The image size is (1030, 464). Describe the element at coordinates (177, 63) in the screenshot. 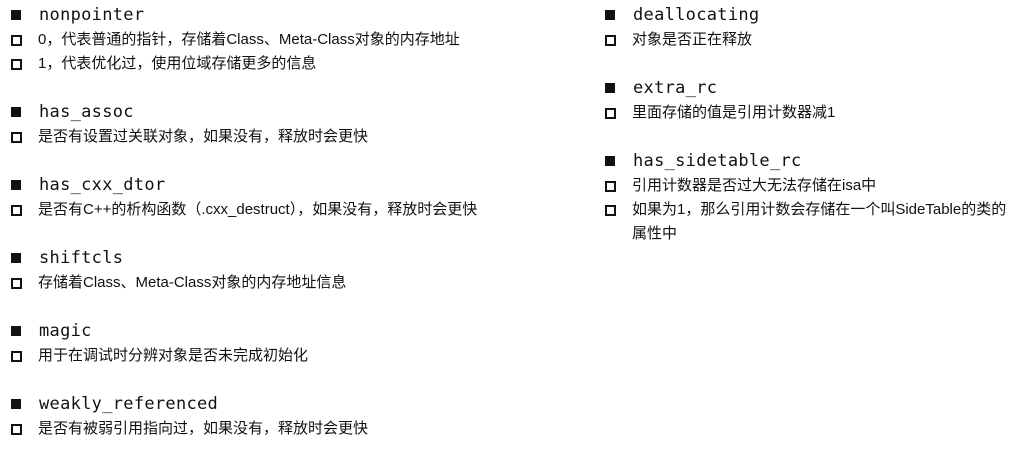

I see `item-text: 1，代表优化过，使用位域存储更多的信息` at that location.